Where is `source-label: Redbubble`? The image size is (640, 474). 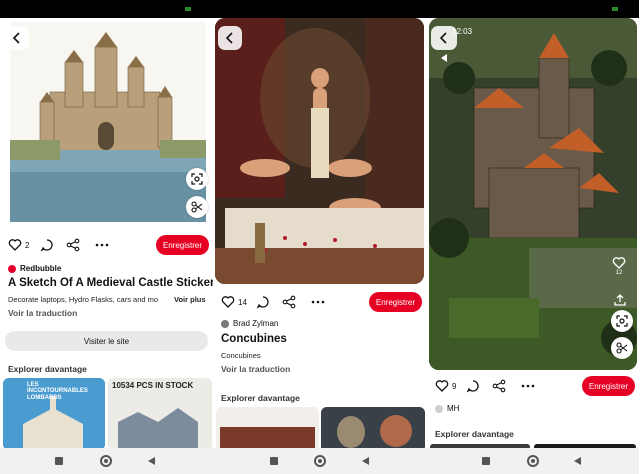 source-label: Redbubble is located at coordinates (34, 268).